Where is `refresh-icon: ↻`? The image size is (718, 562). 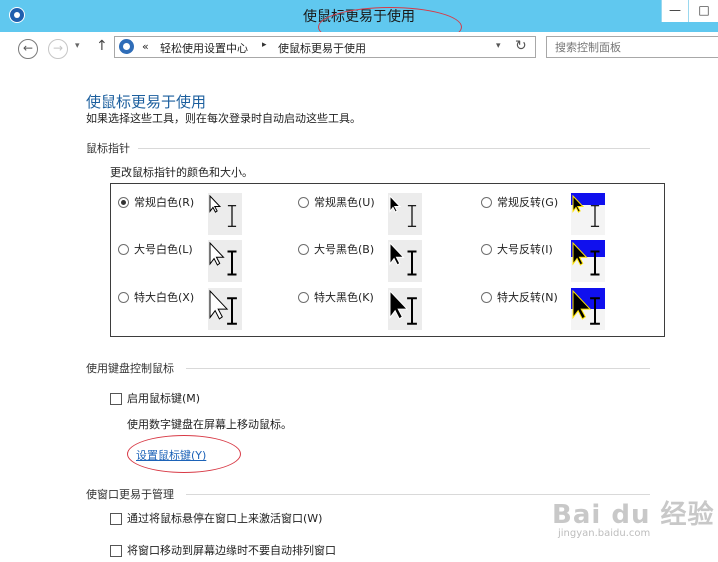 refresh-icon: ↻ is located at coordinates (521, 46).